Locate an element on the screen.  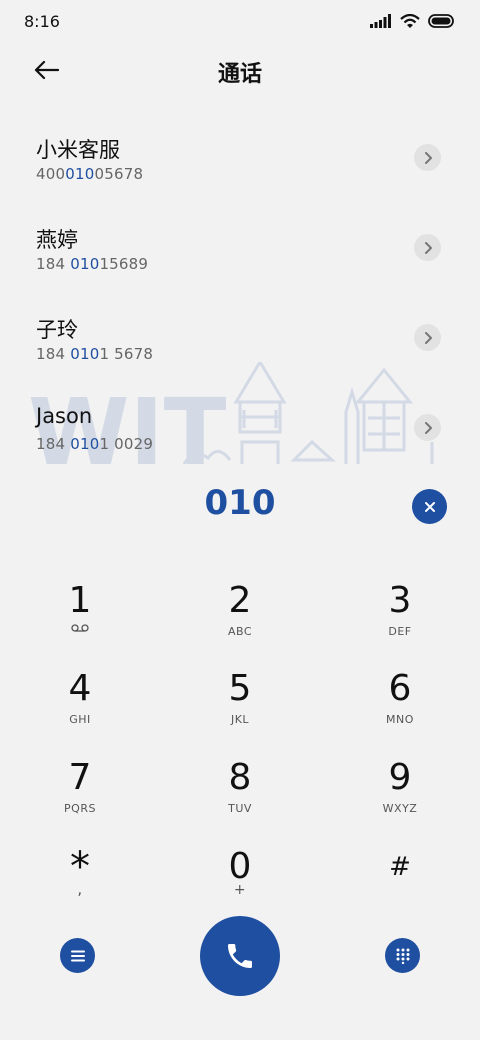
dialpad-icon is located at coordinates (402, 956).